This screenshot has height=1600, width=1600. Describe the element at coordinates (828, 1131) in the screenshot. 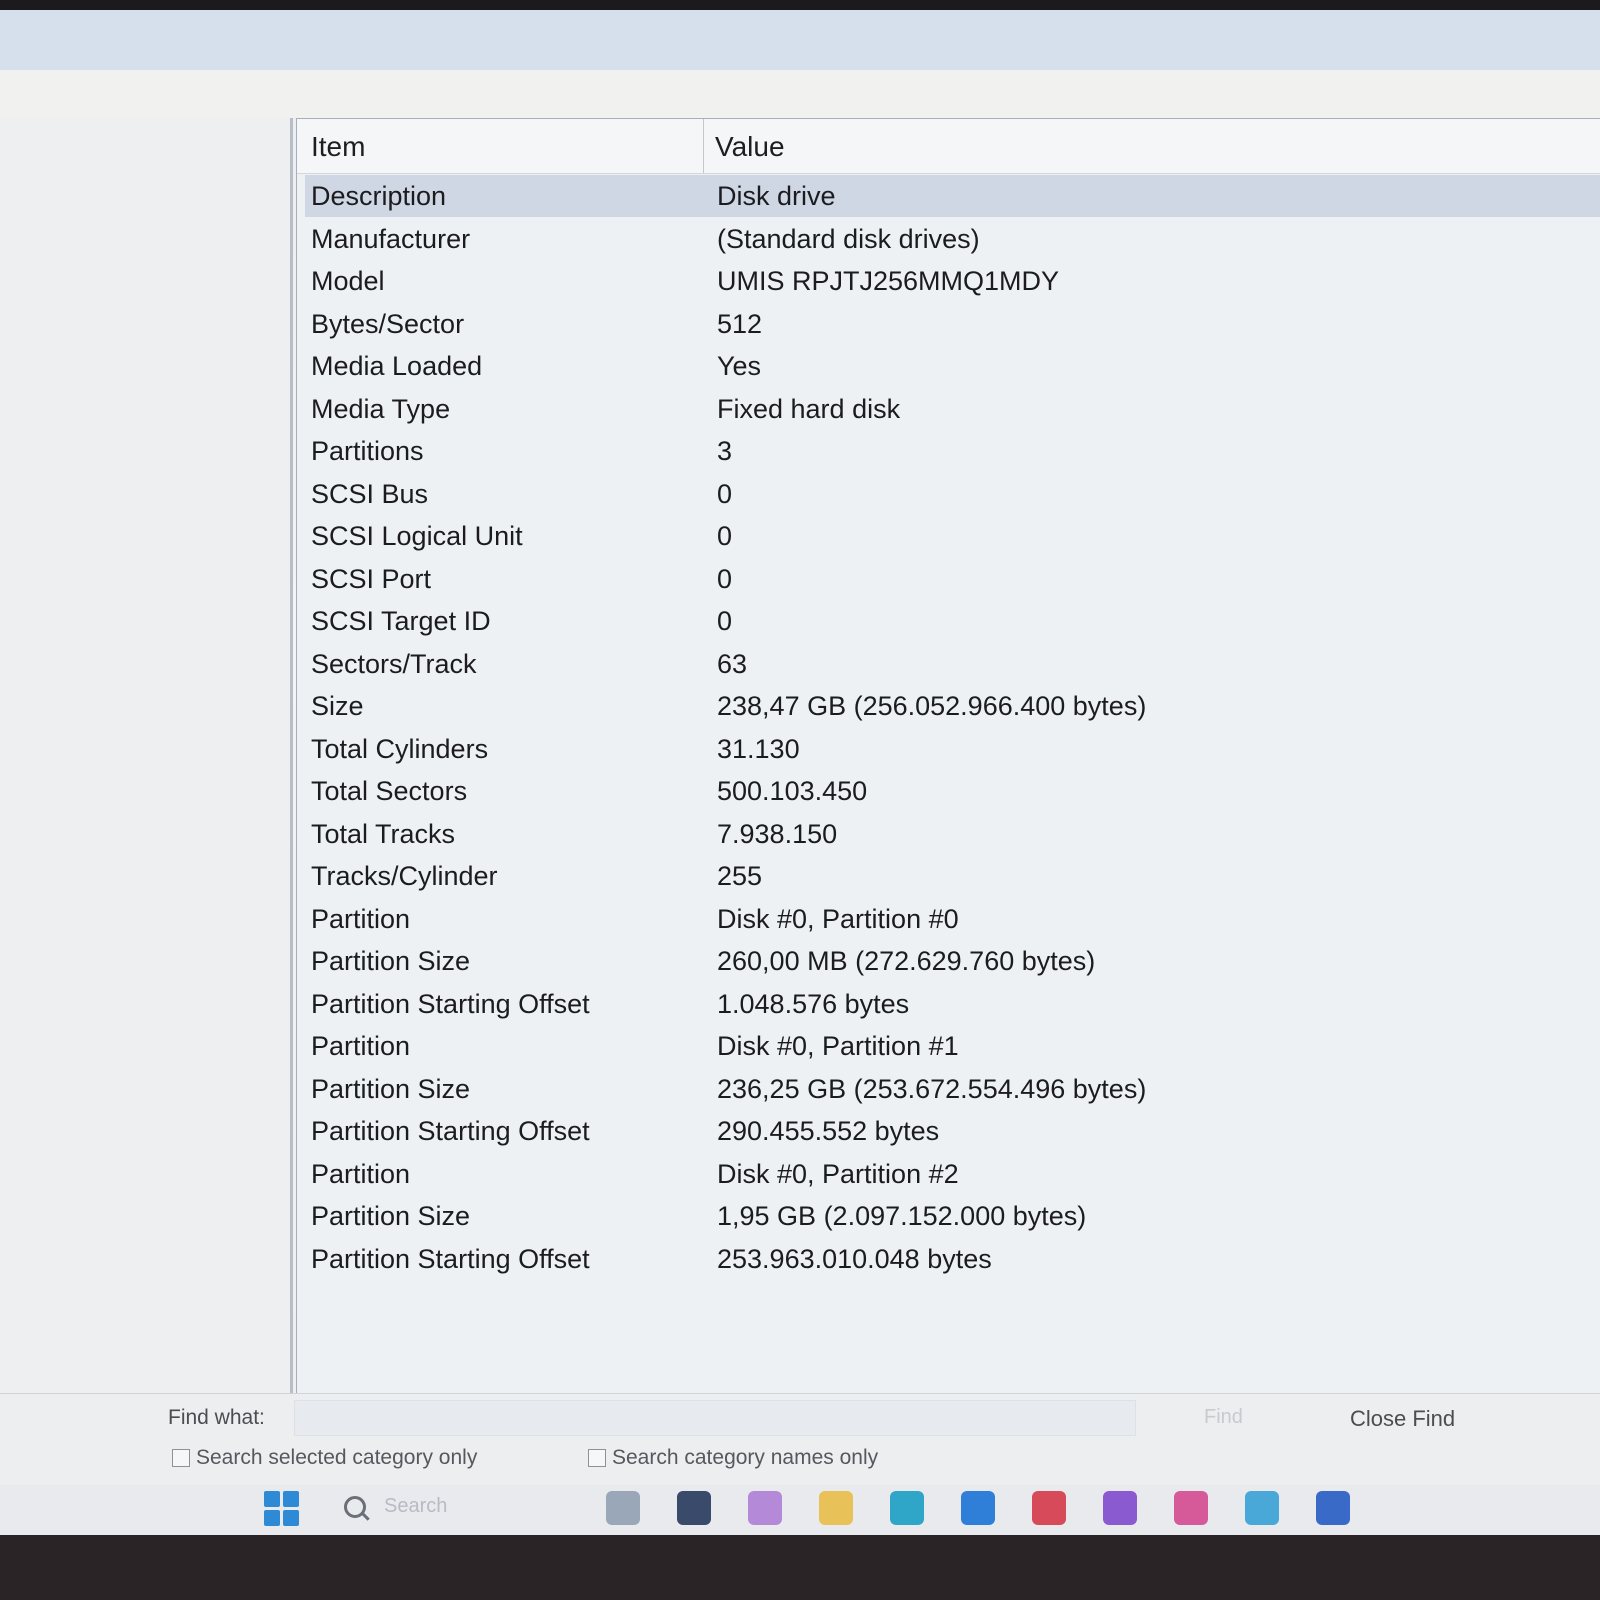

I see `row-value: 290.455.552 bytes` at that location.